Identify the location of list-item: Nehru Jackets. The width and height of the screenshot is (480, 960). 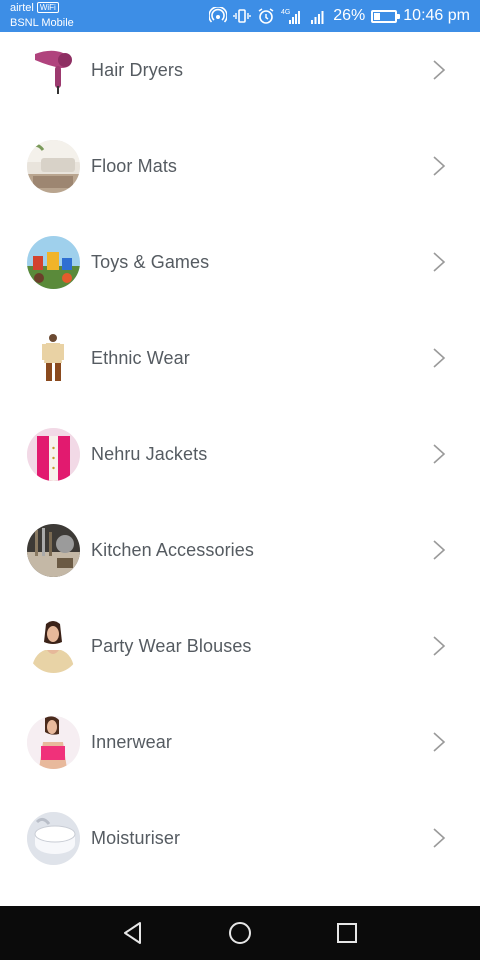
(240, 454).